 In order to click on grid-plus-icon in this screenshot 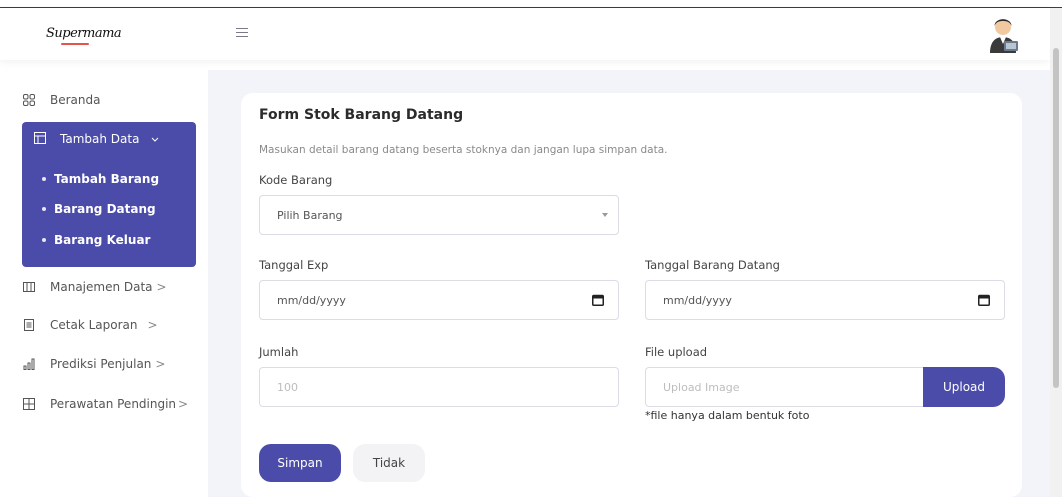, I will do `click(29, 404)`.